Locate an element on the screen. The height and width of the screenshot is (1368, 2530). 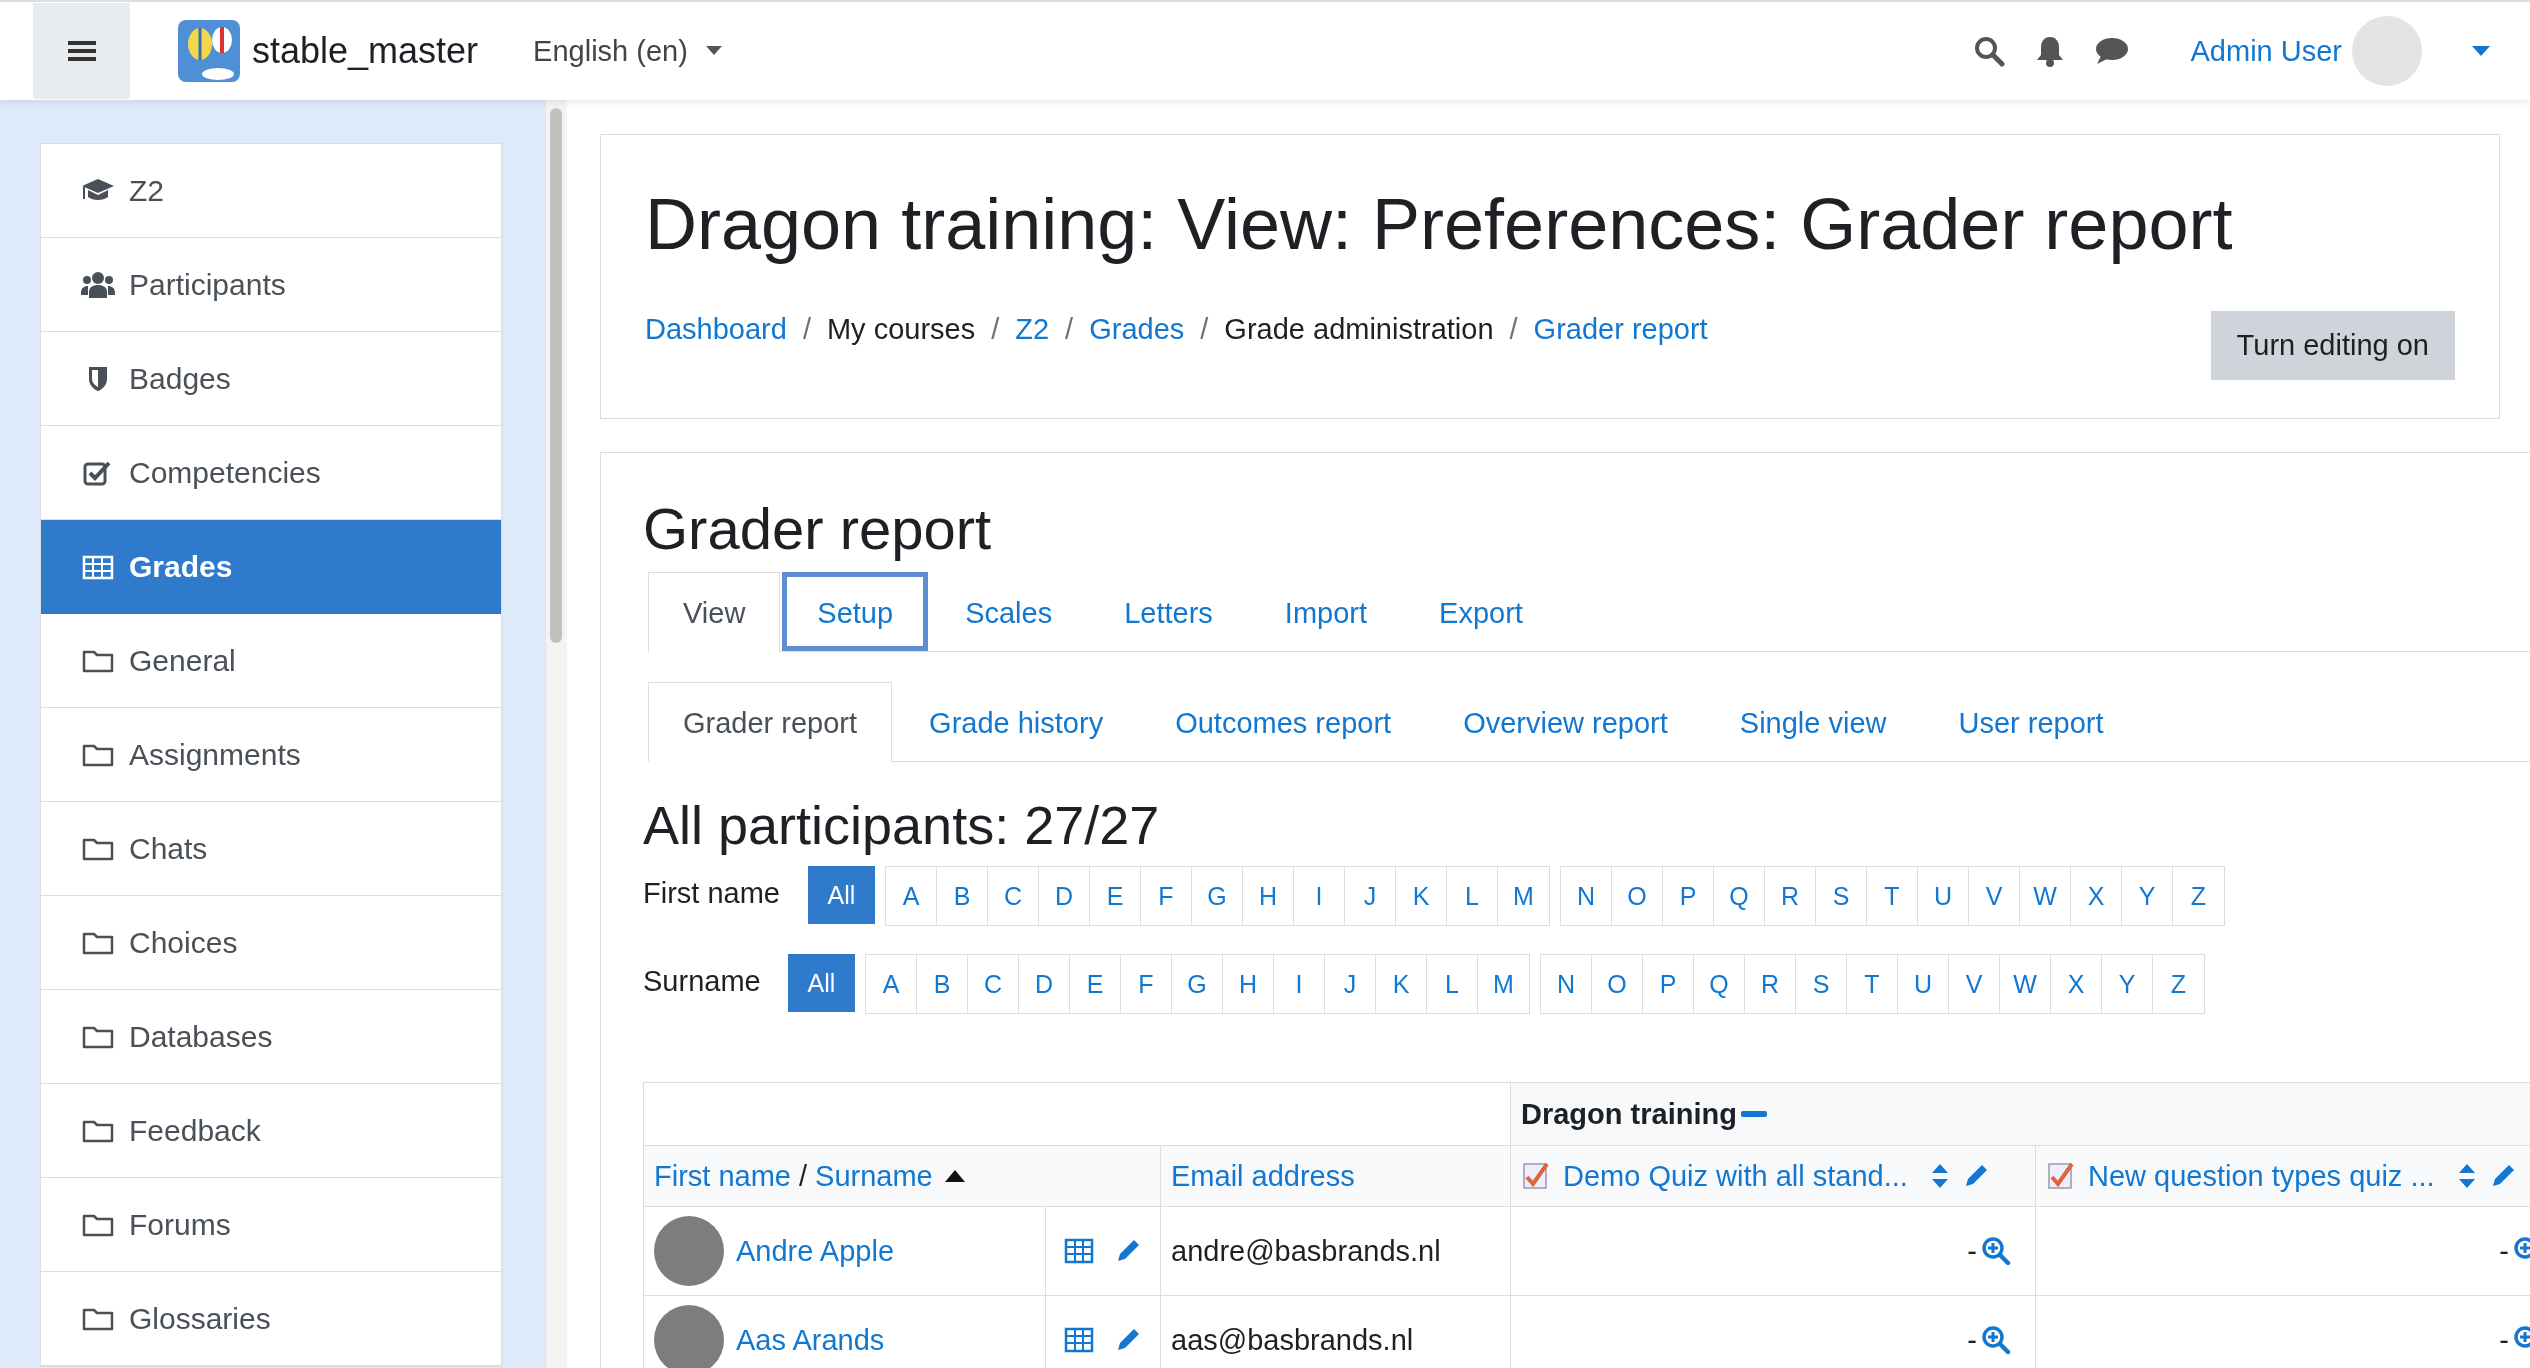
breadcrumb-link: Dashboard is located at coordinates (716, 329).